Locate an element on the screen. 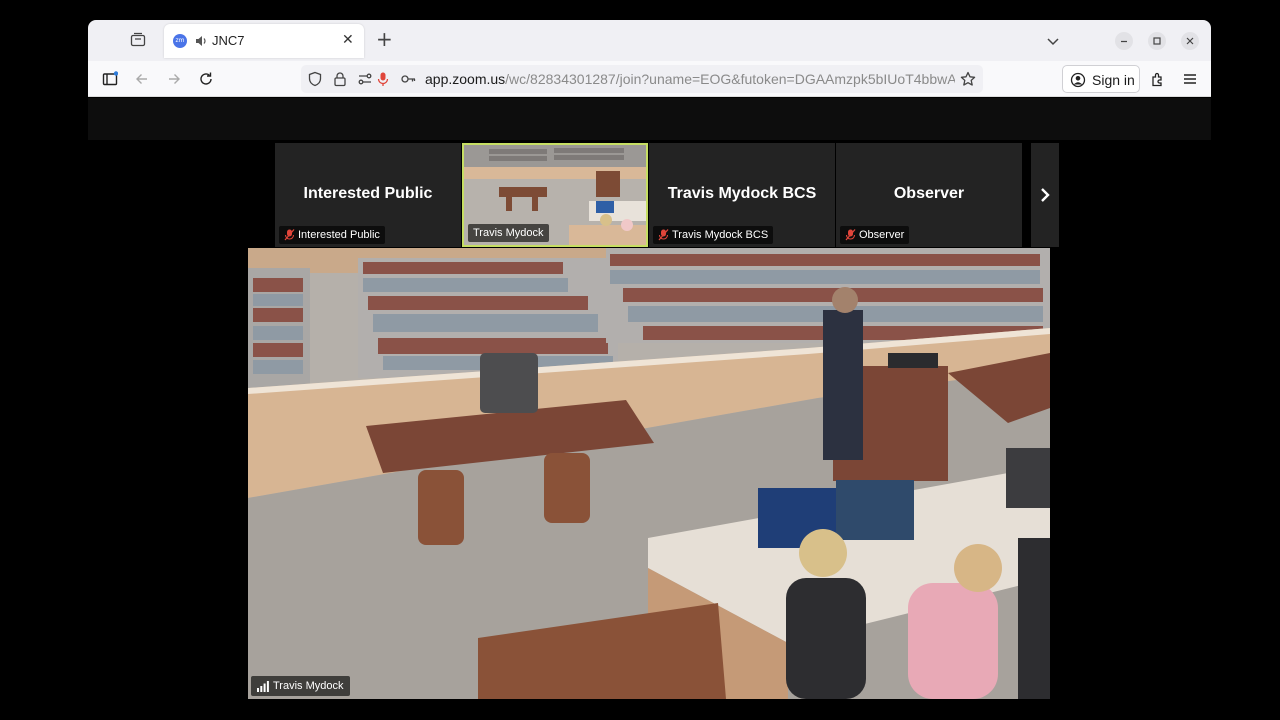  participant-label: Observer is located at coordinates (875, 235).